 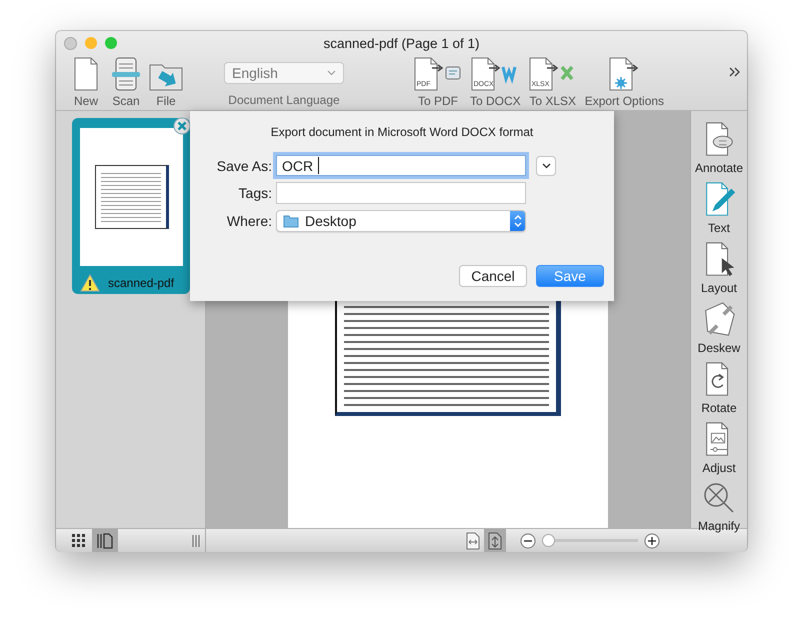 What do you see at coordinates (624, 74) in the screenshot?
I see `export-settings-icon` at bounding box center [624, 74].